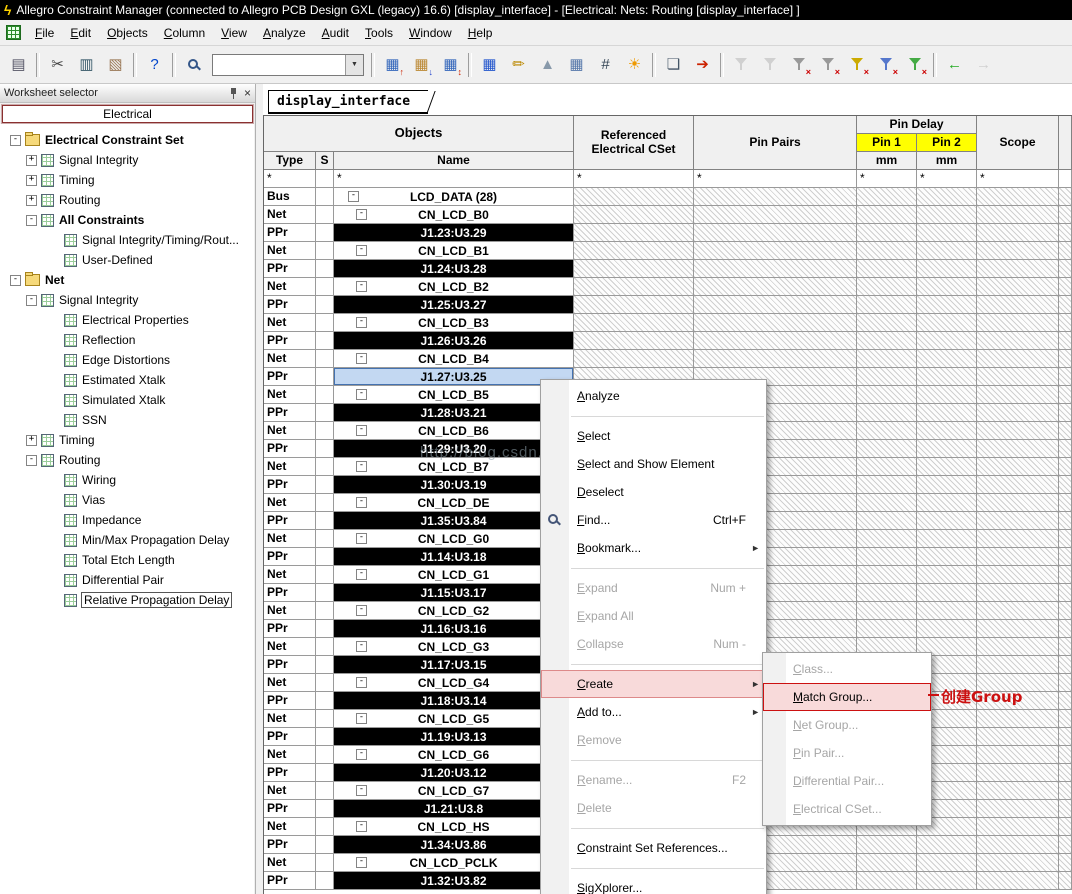 Image resolution: width=1072 pixels, height=894 pixels. I want to click on row-name-cell: J1.17:U3.15, so click(454, 665).